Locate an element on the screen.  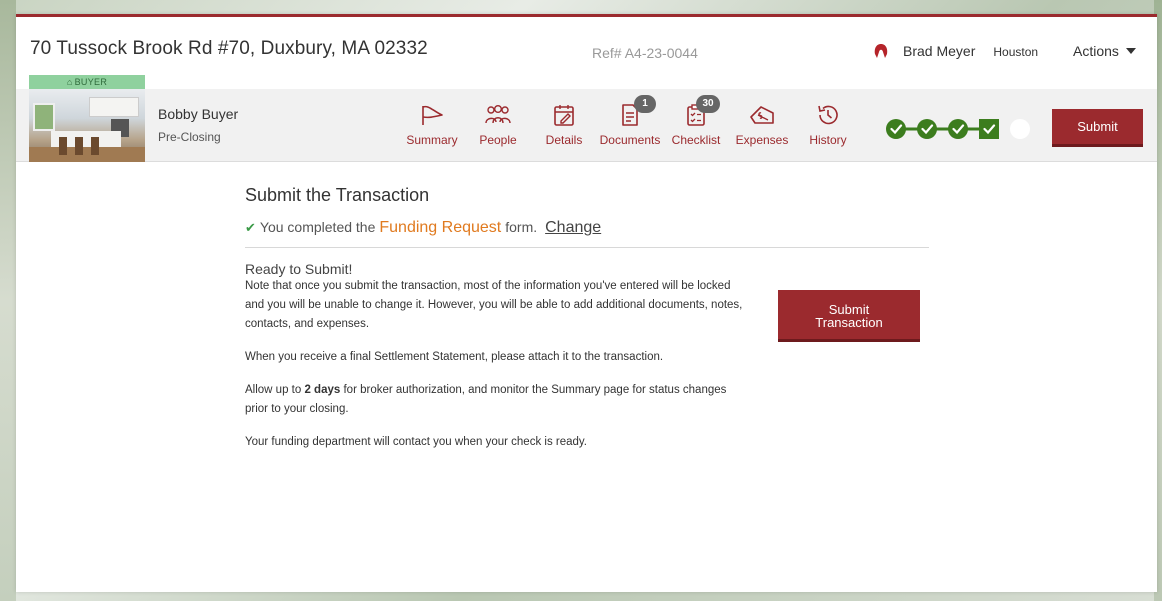
history-icon is located at coordinates (828, 115).